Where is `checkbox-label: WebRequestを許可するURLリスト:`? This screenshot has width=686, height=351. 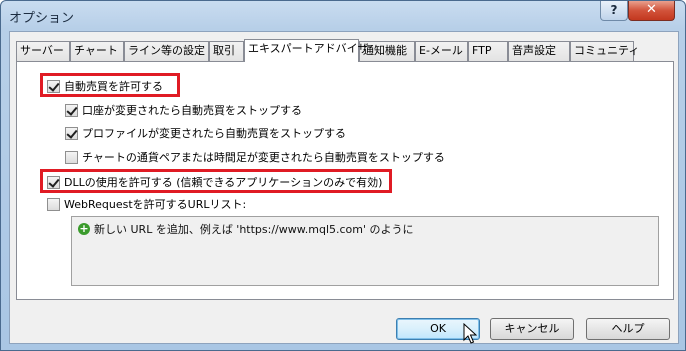 checkbox-label: WebRequestを許可するURLリスト: is located at coordinates (155, 204).